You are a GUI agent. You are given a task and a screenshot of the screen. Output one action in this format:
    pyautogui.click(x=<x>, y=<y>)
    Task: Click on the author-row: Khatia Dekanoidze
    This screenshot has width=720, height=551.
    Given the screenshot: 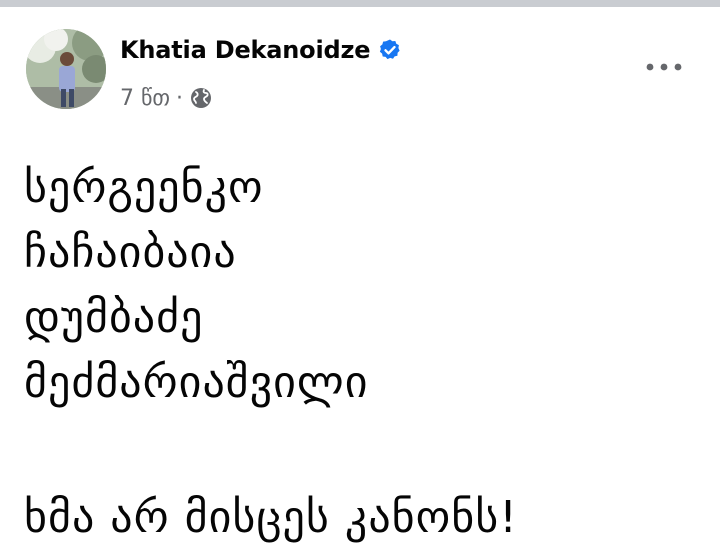 What is the action you would take?
    pyautogui.click(x=261, y=50)
    